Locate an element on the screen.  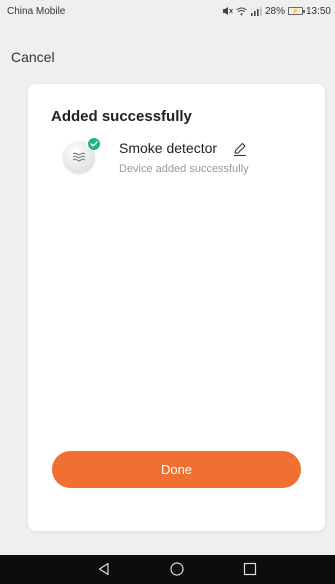
done-button-label: Done is located at coordinates (176, 469).